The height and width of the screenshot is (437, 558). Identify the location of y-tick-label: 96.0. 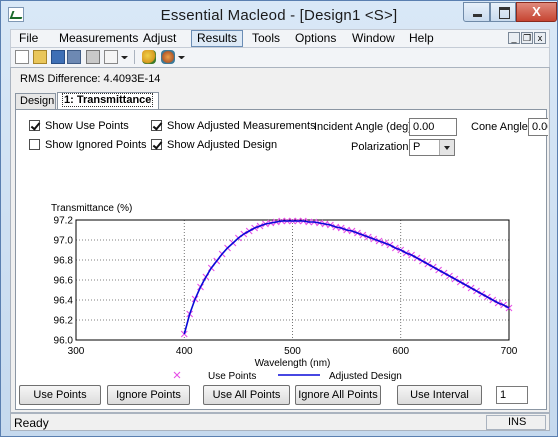
(64, 341).